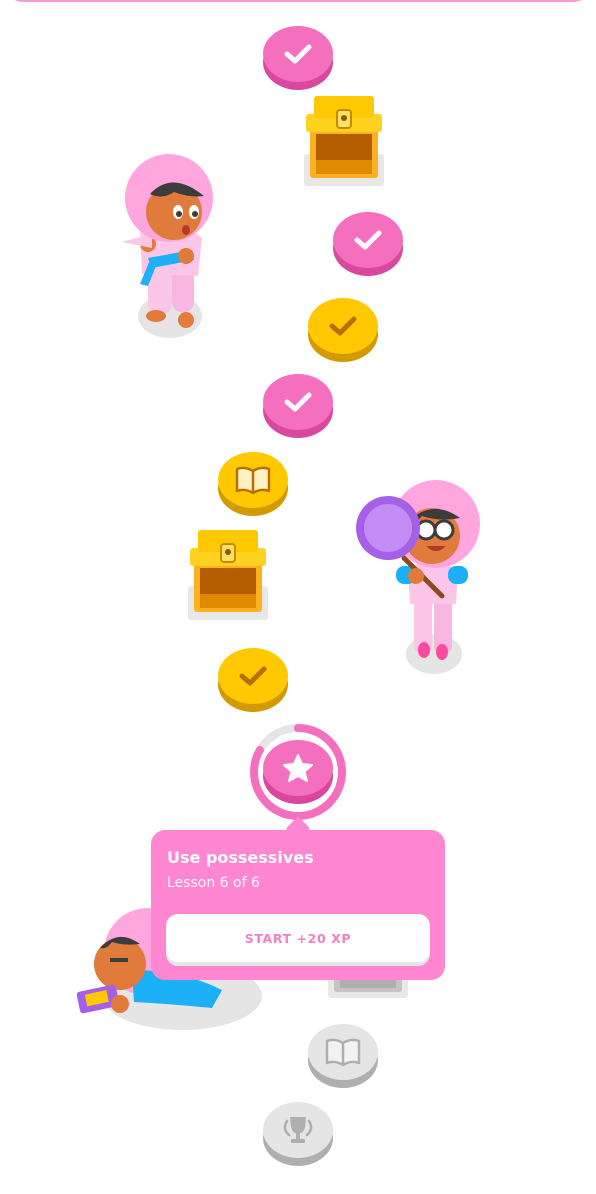 The height and width of the screenshot is (1194, 596). Describe the element at coordinates (298, 1130) in the screenshot. I see `trophy-icon` at that location.